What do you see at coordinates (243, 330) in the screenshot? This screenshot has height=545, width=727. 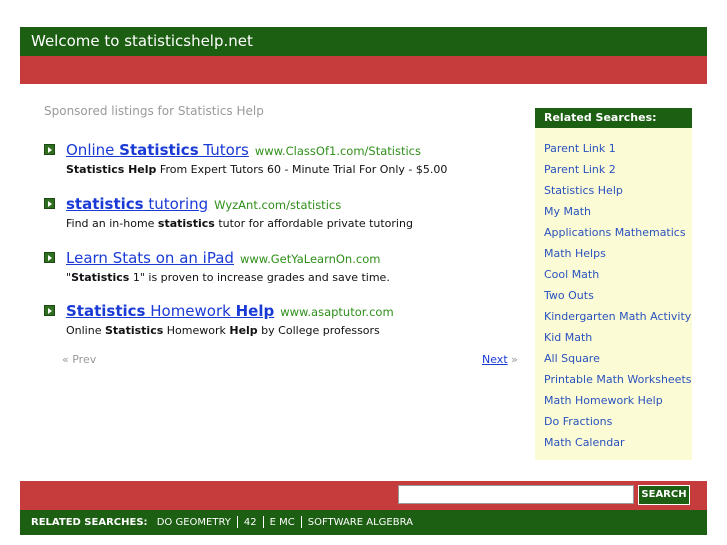 I see `listing-description-part: Help` at bounding box center [243, 330].